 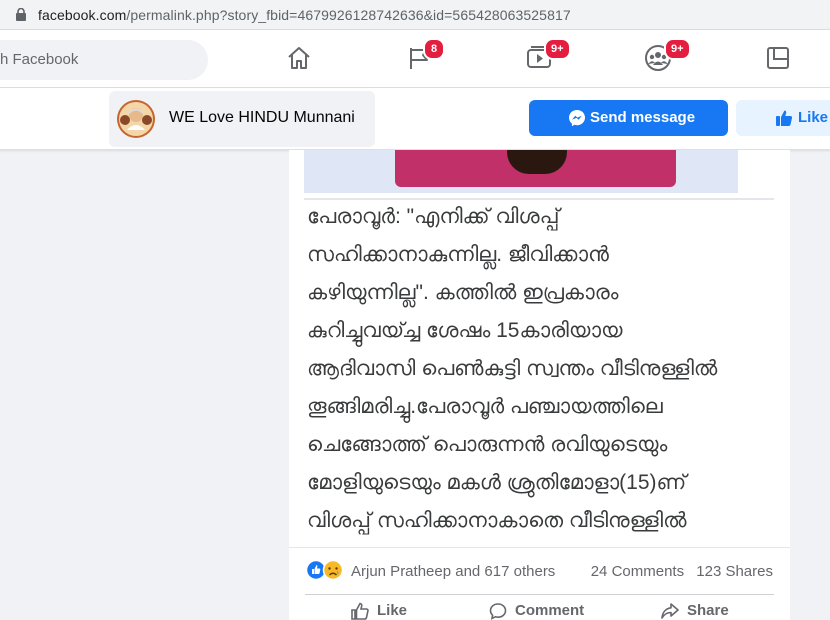 What do you see at coordinates (637, 571) in the screenshot?
I see `comments-count: 24 Comments` at bounding box center [637, 571].